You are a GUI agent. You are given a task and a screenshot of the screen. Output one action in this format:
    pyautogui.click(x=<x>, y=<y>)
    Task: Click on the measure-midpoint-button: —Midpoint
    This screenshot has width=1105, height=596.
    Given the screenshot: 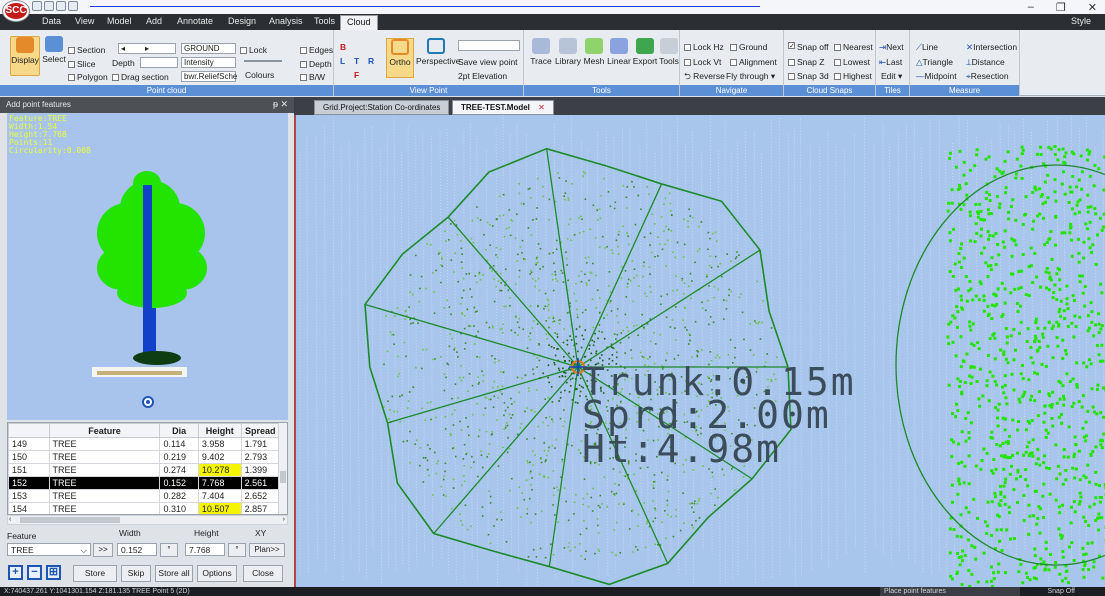 What is the action you would take?
    pyautogui.click(x=936, y=76)
    